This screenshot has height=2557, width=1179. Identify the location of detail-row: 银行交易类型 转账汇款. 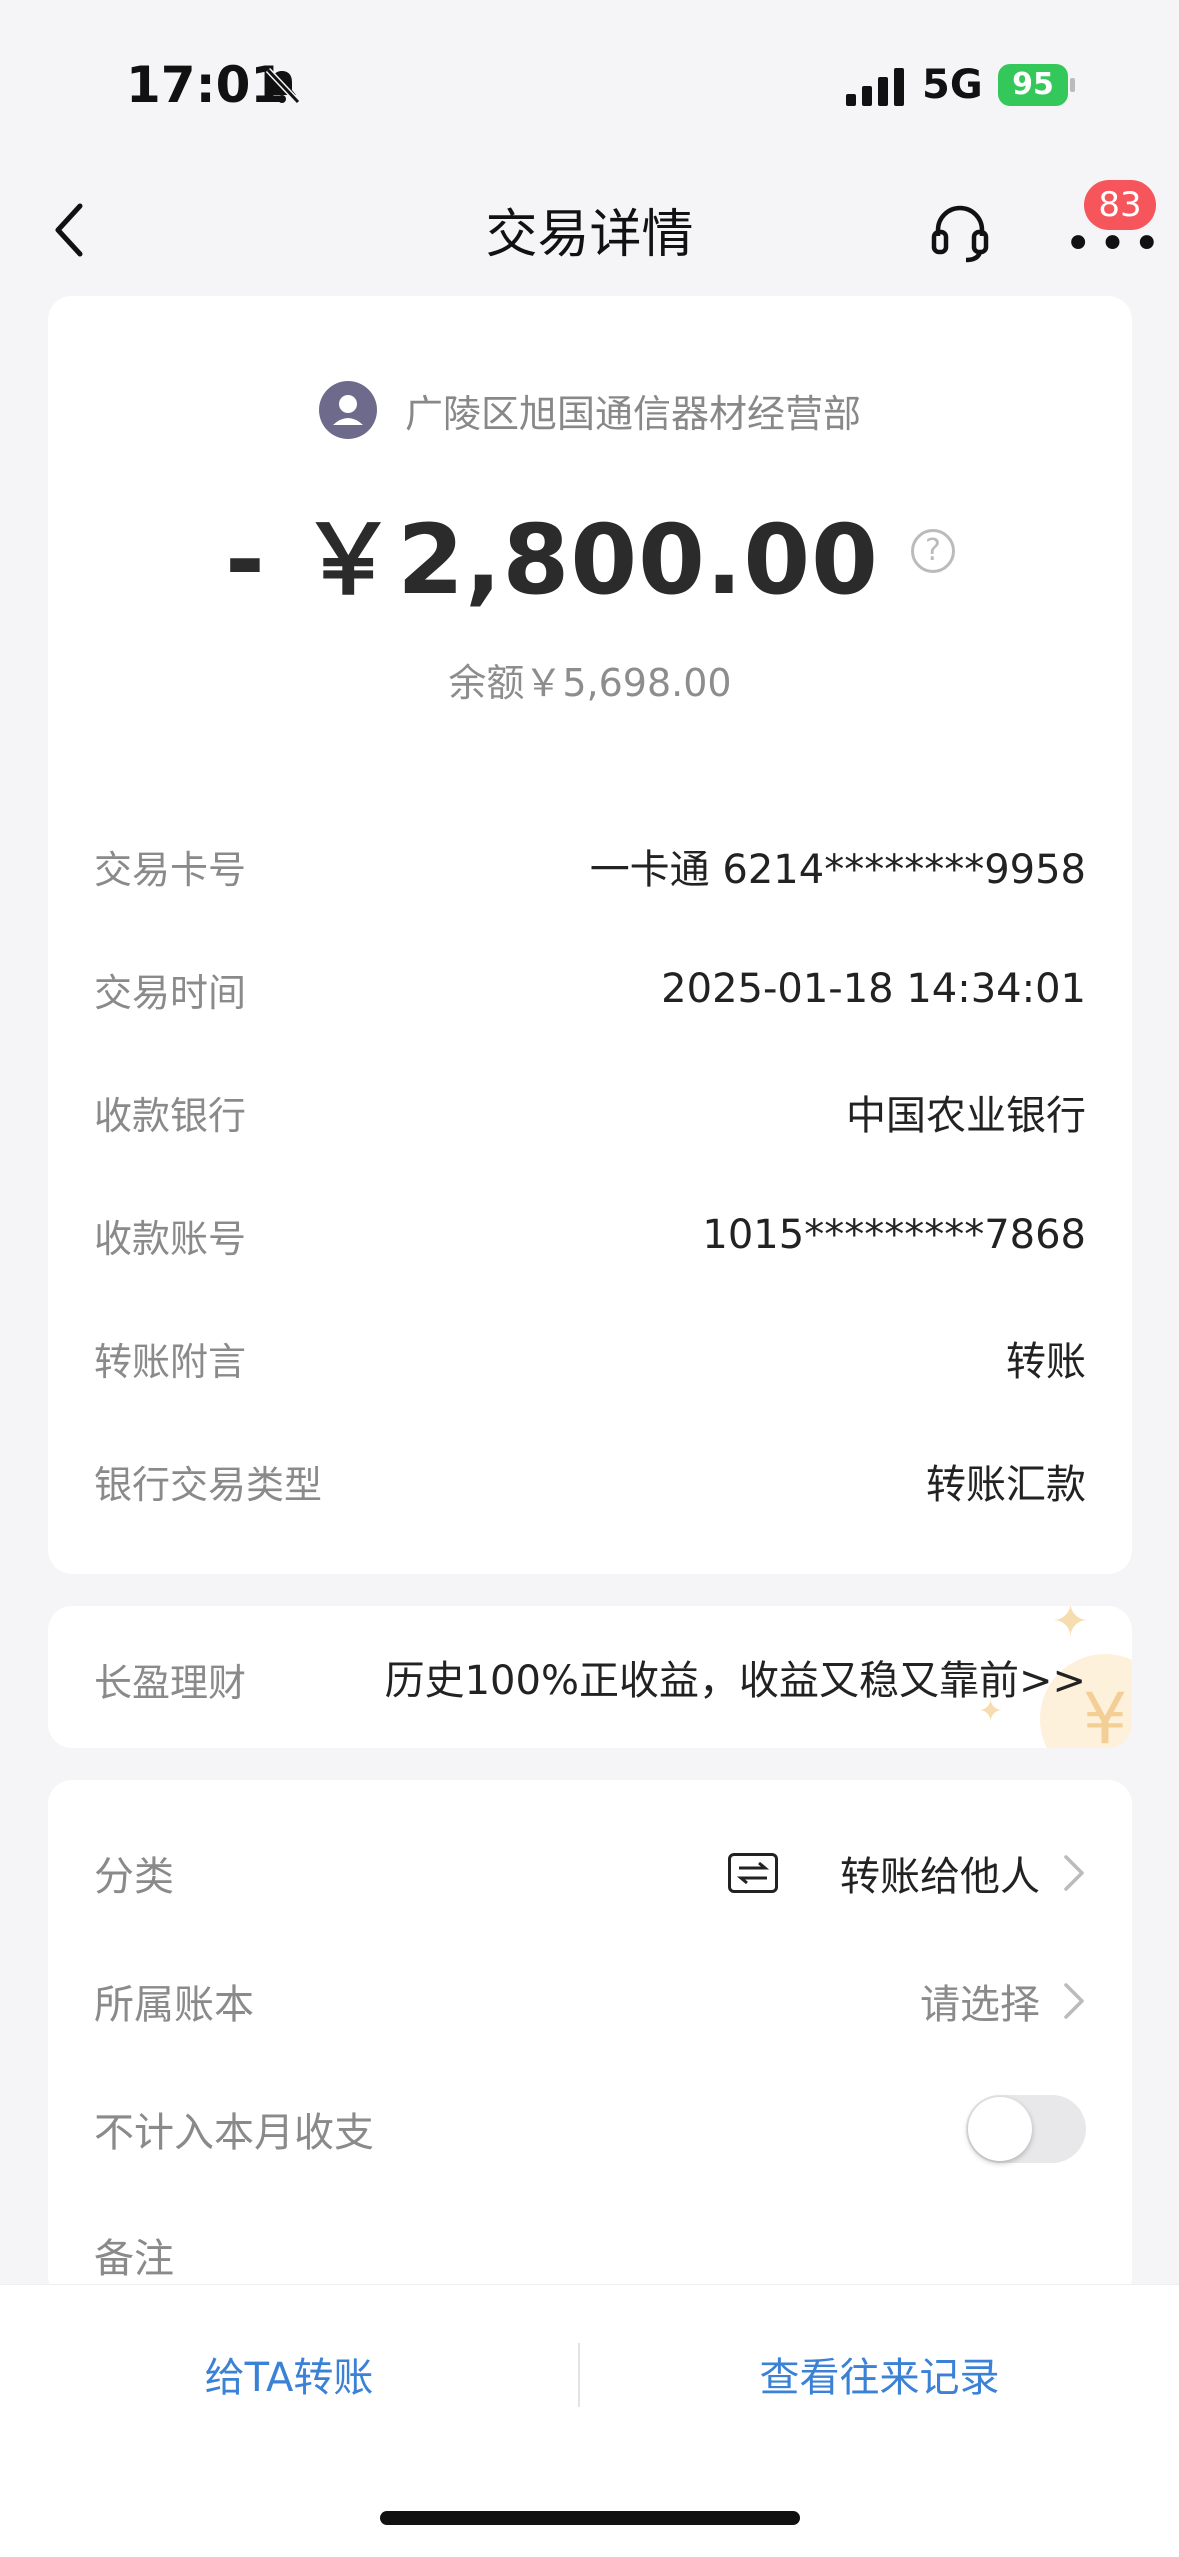
(590, 1481).